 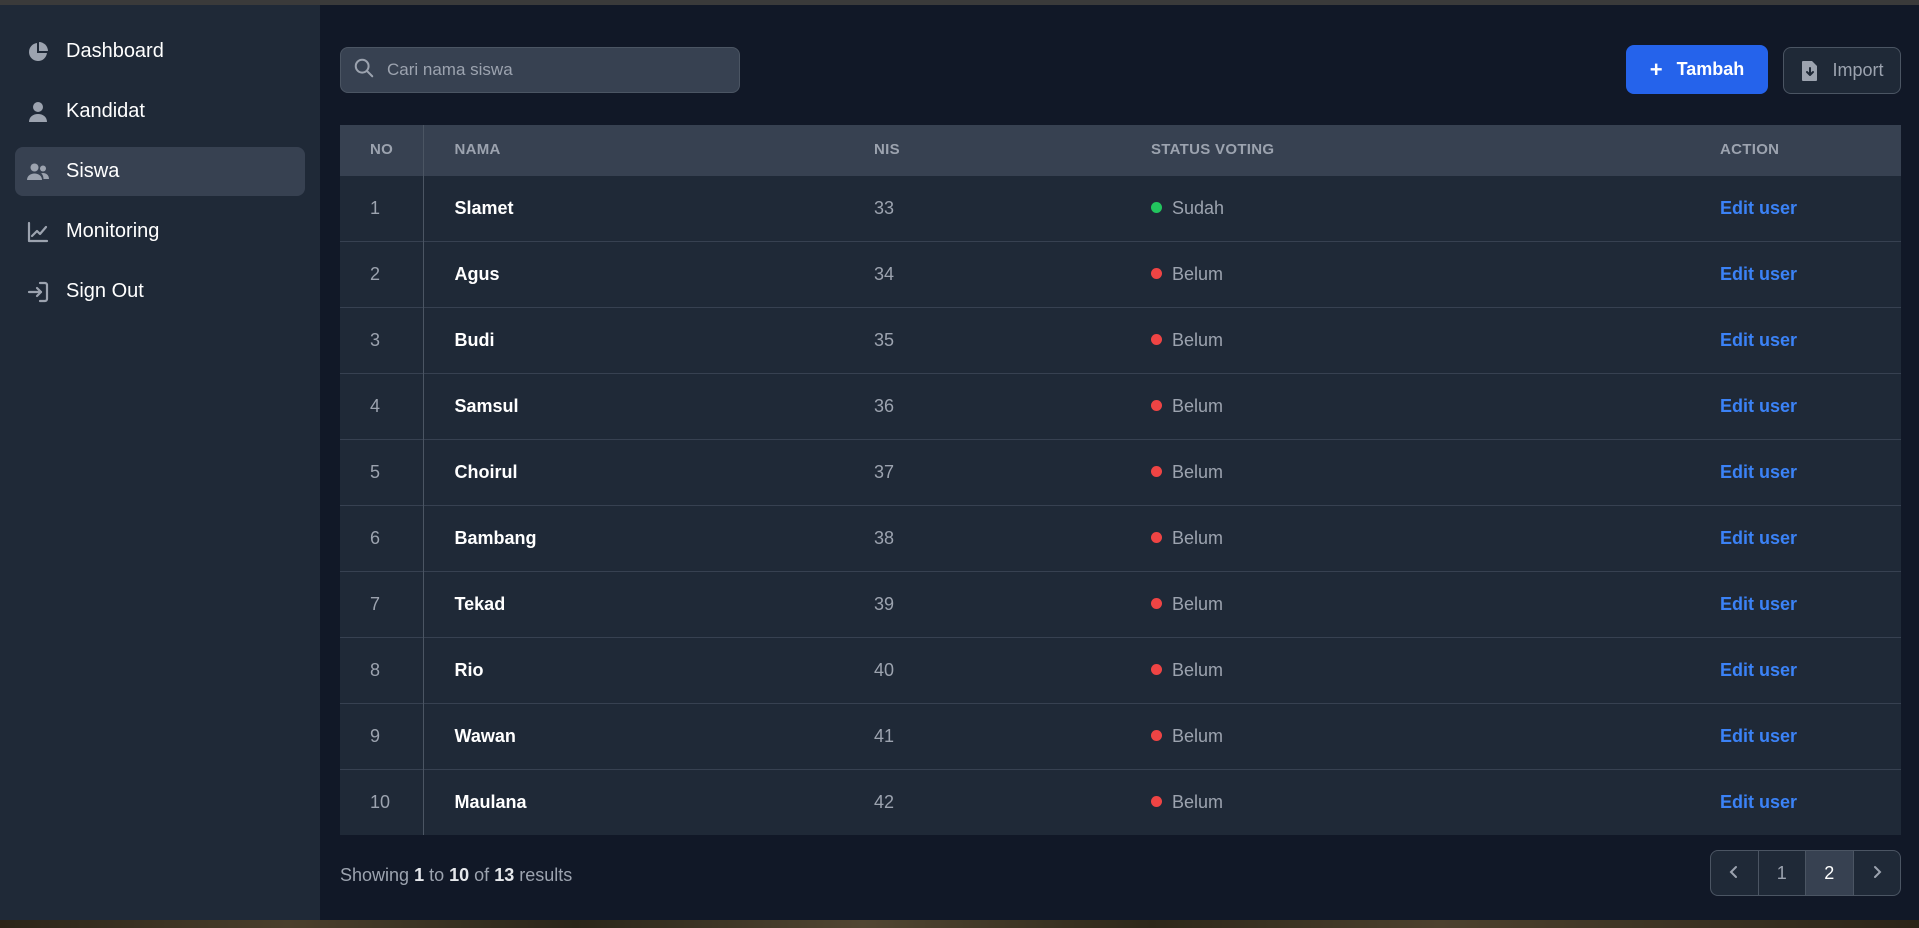 What do you see at coordinates (1710, 69) in the screenshot?
I see `add-button-label: Tambah` at bounding box center [1710, 69].